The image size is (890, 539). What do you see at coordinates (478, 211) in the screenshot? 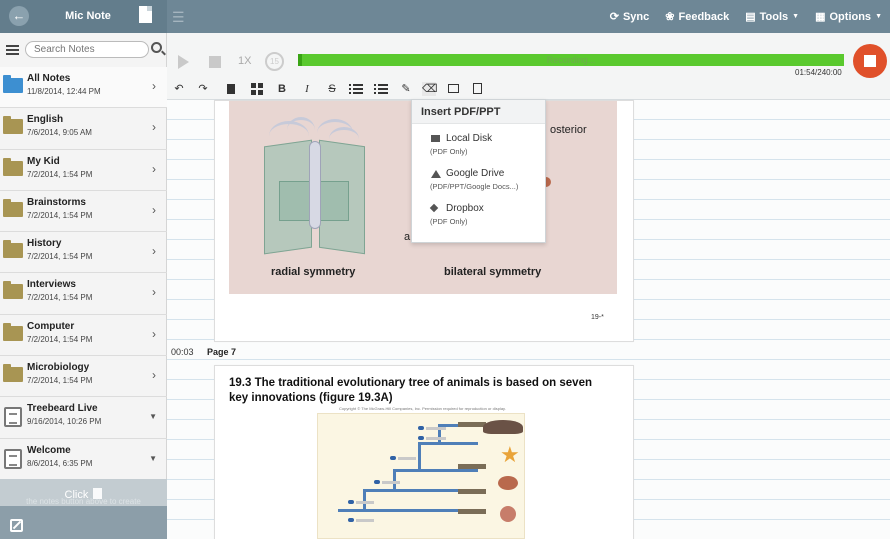
I see `insert-from-dropbox: Dropbox (PDF Only)` at bounding box center [478, 211].